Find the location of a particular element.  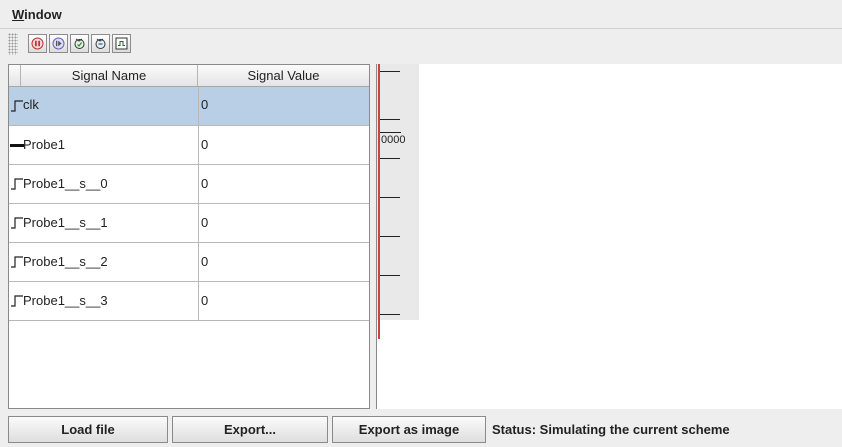

time-cursor is located at coordinates (379, 201).